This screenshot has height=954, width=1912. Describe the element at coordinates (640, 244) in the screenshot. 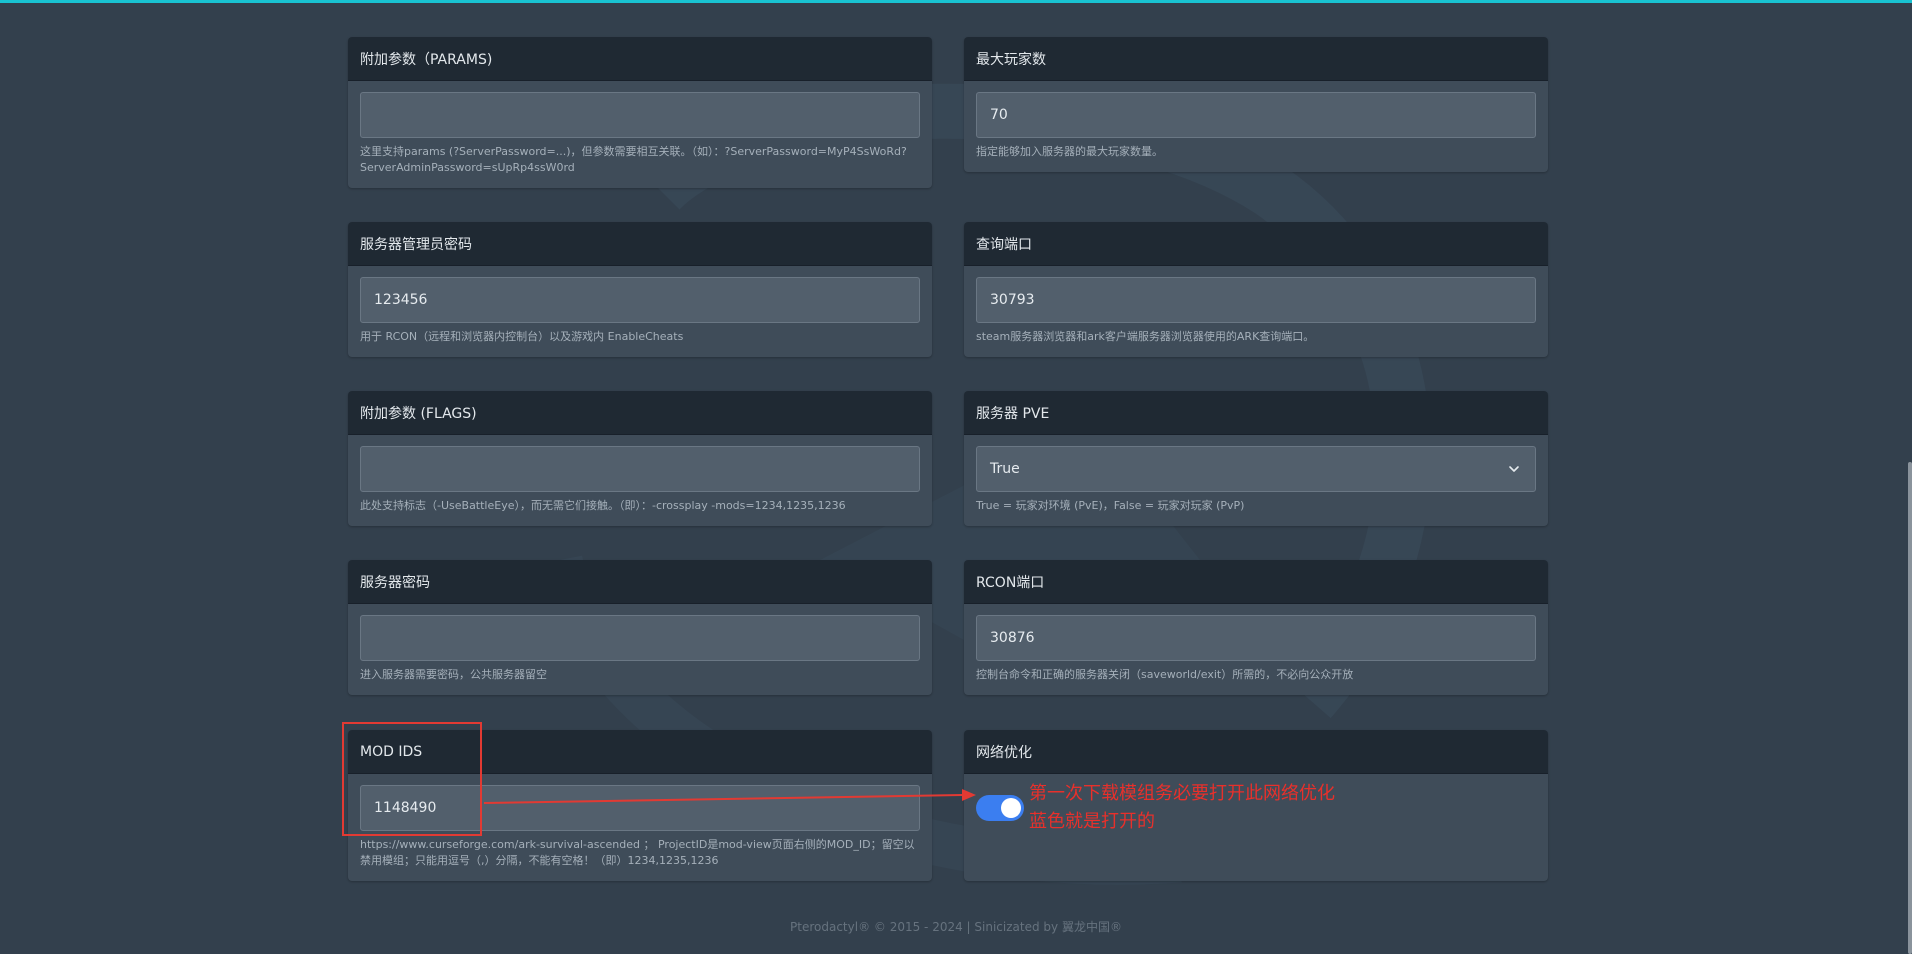

I see `card-title: 服务器管理员密码` at that location.